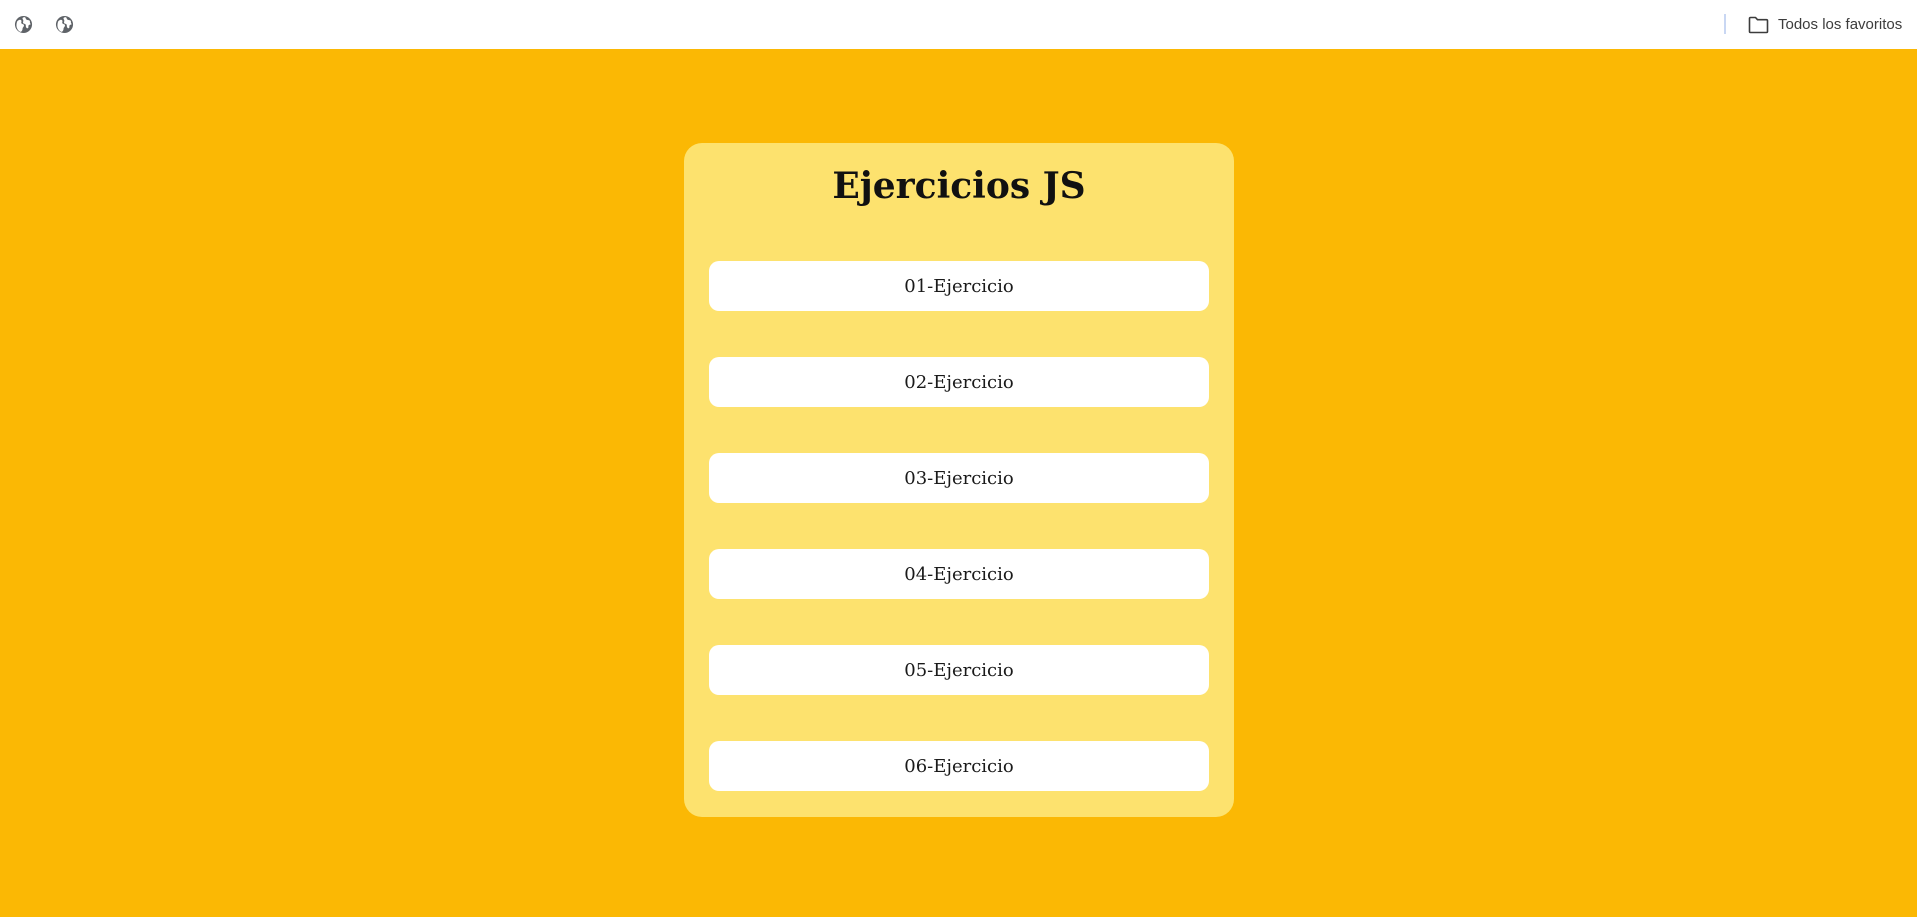 Image resolution: width=1917 pixels, height=917 pixels. I want to click on page-title: Ejercicios JS, so click(959, 186).